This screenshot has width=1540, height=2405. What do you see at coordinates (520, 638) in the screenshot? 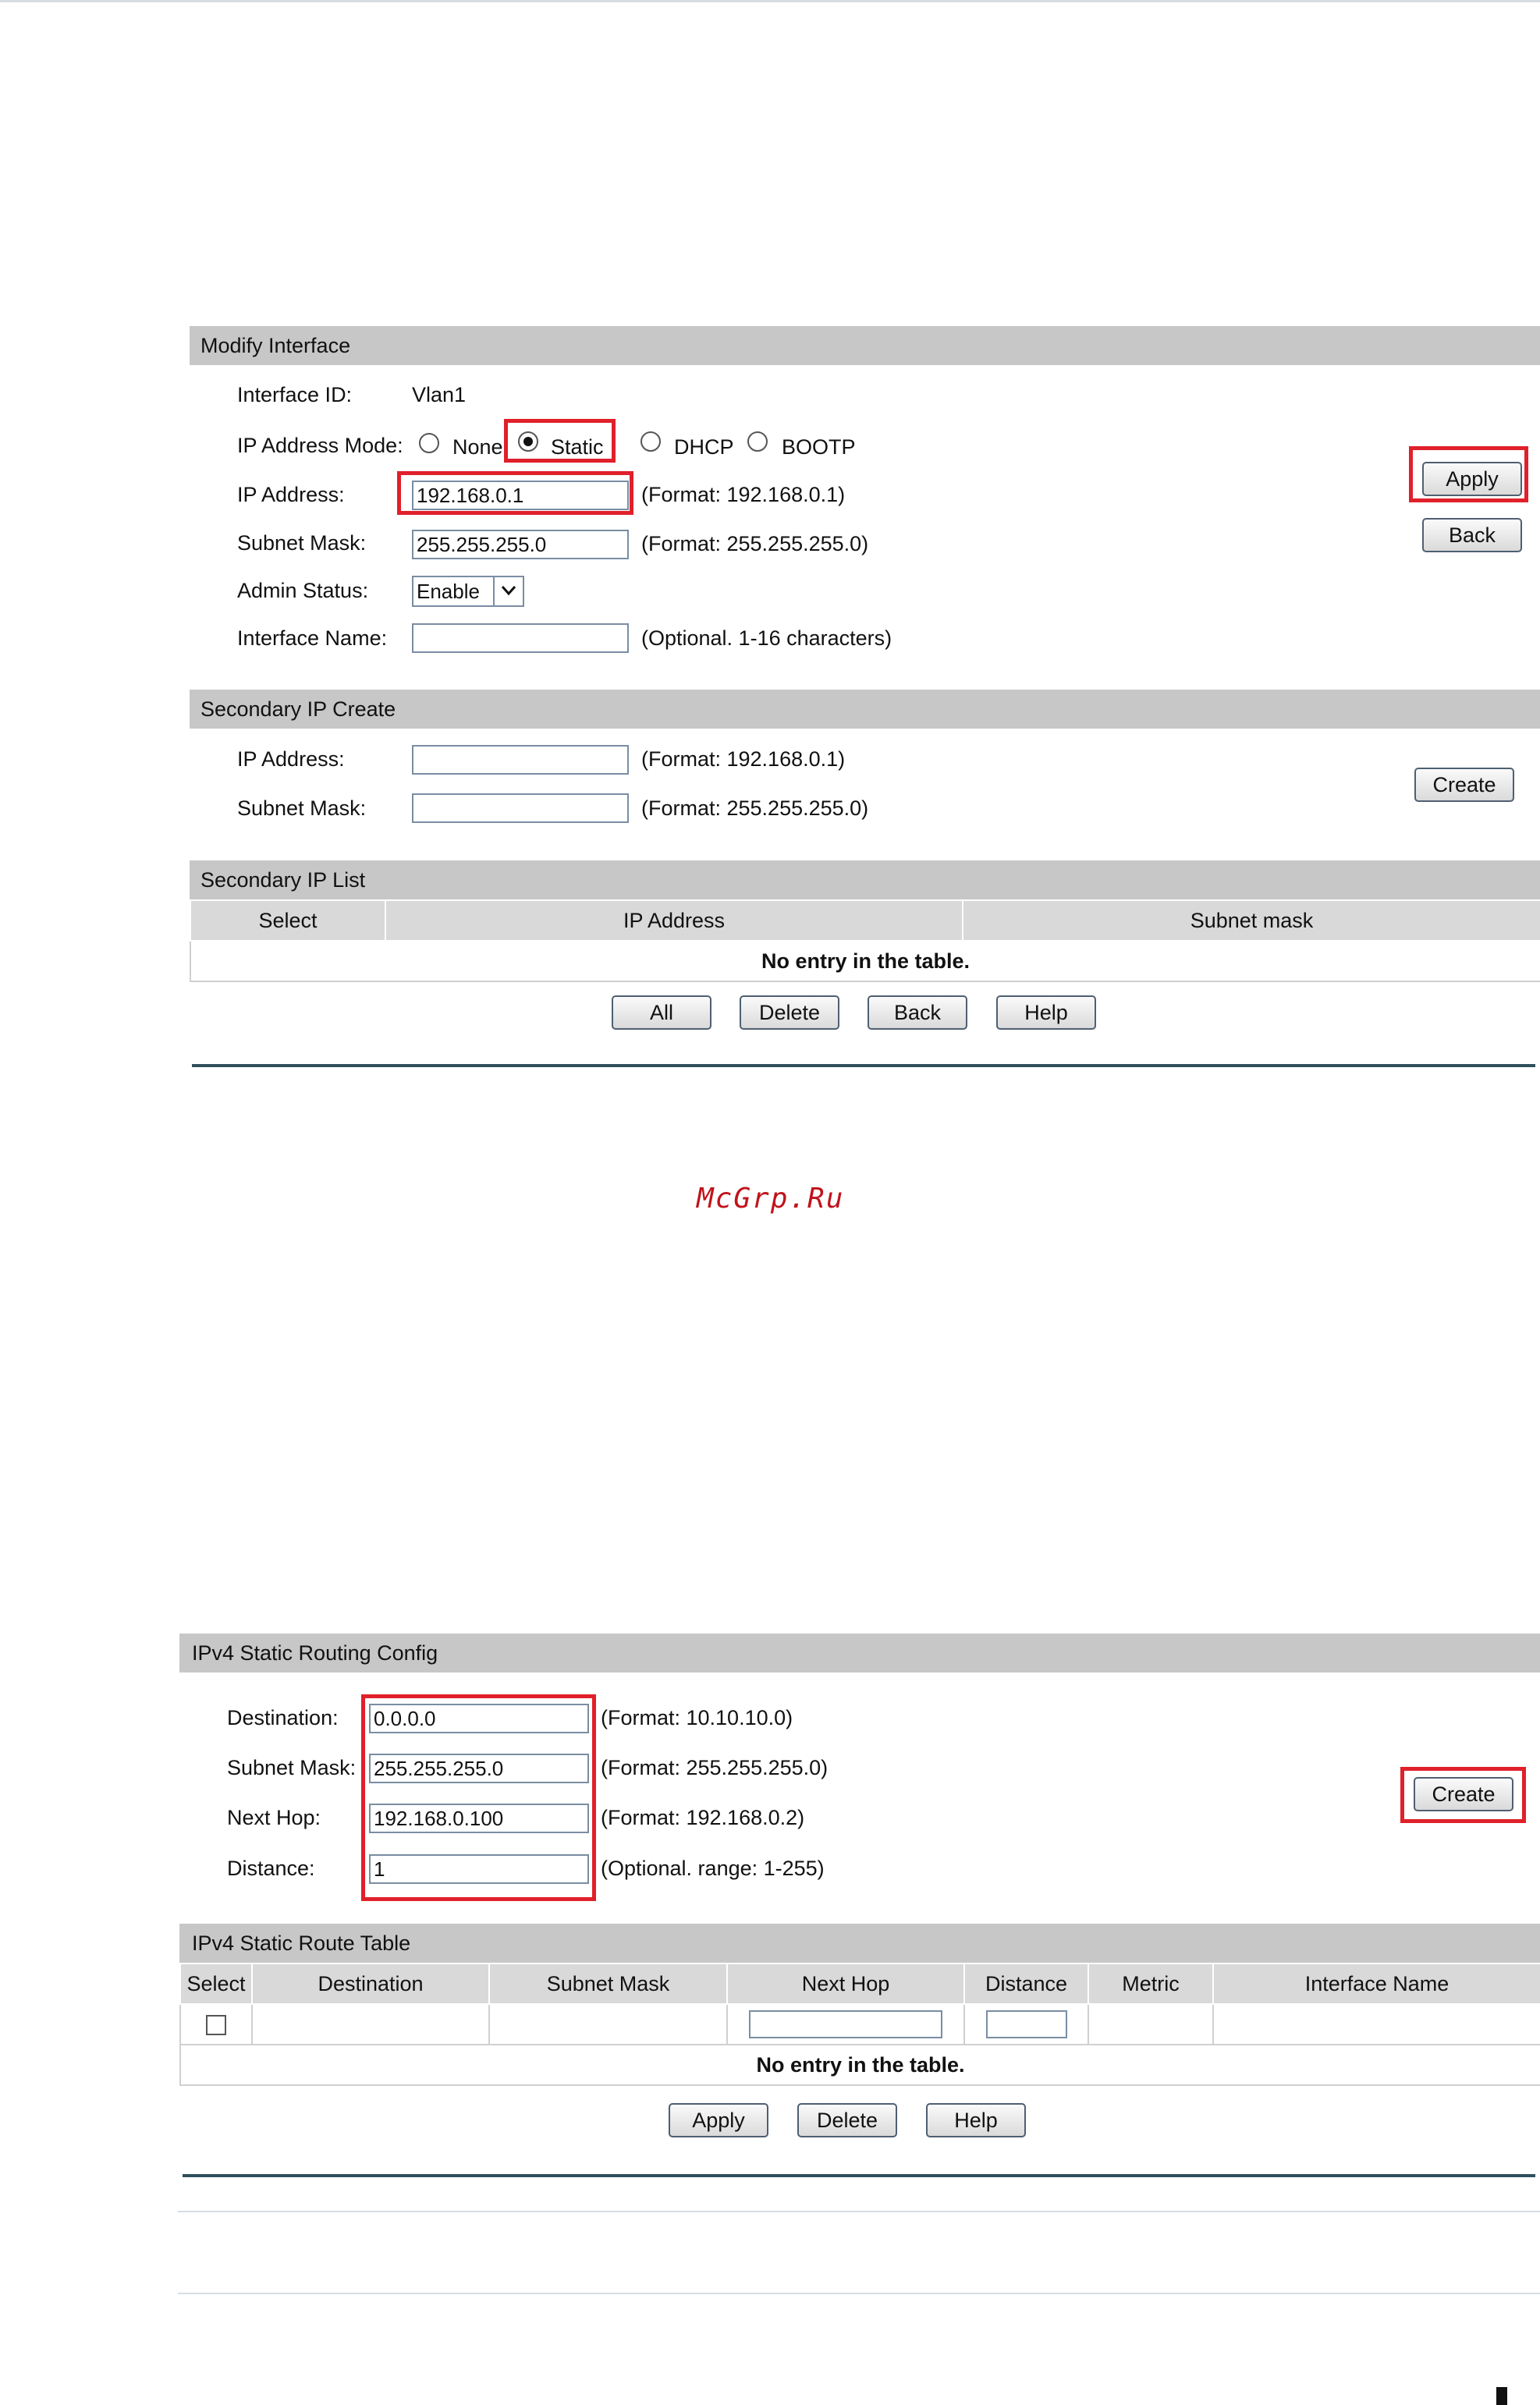
I see `interface-name-input` at bounding box center [520, 638].